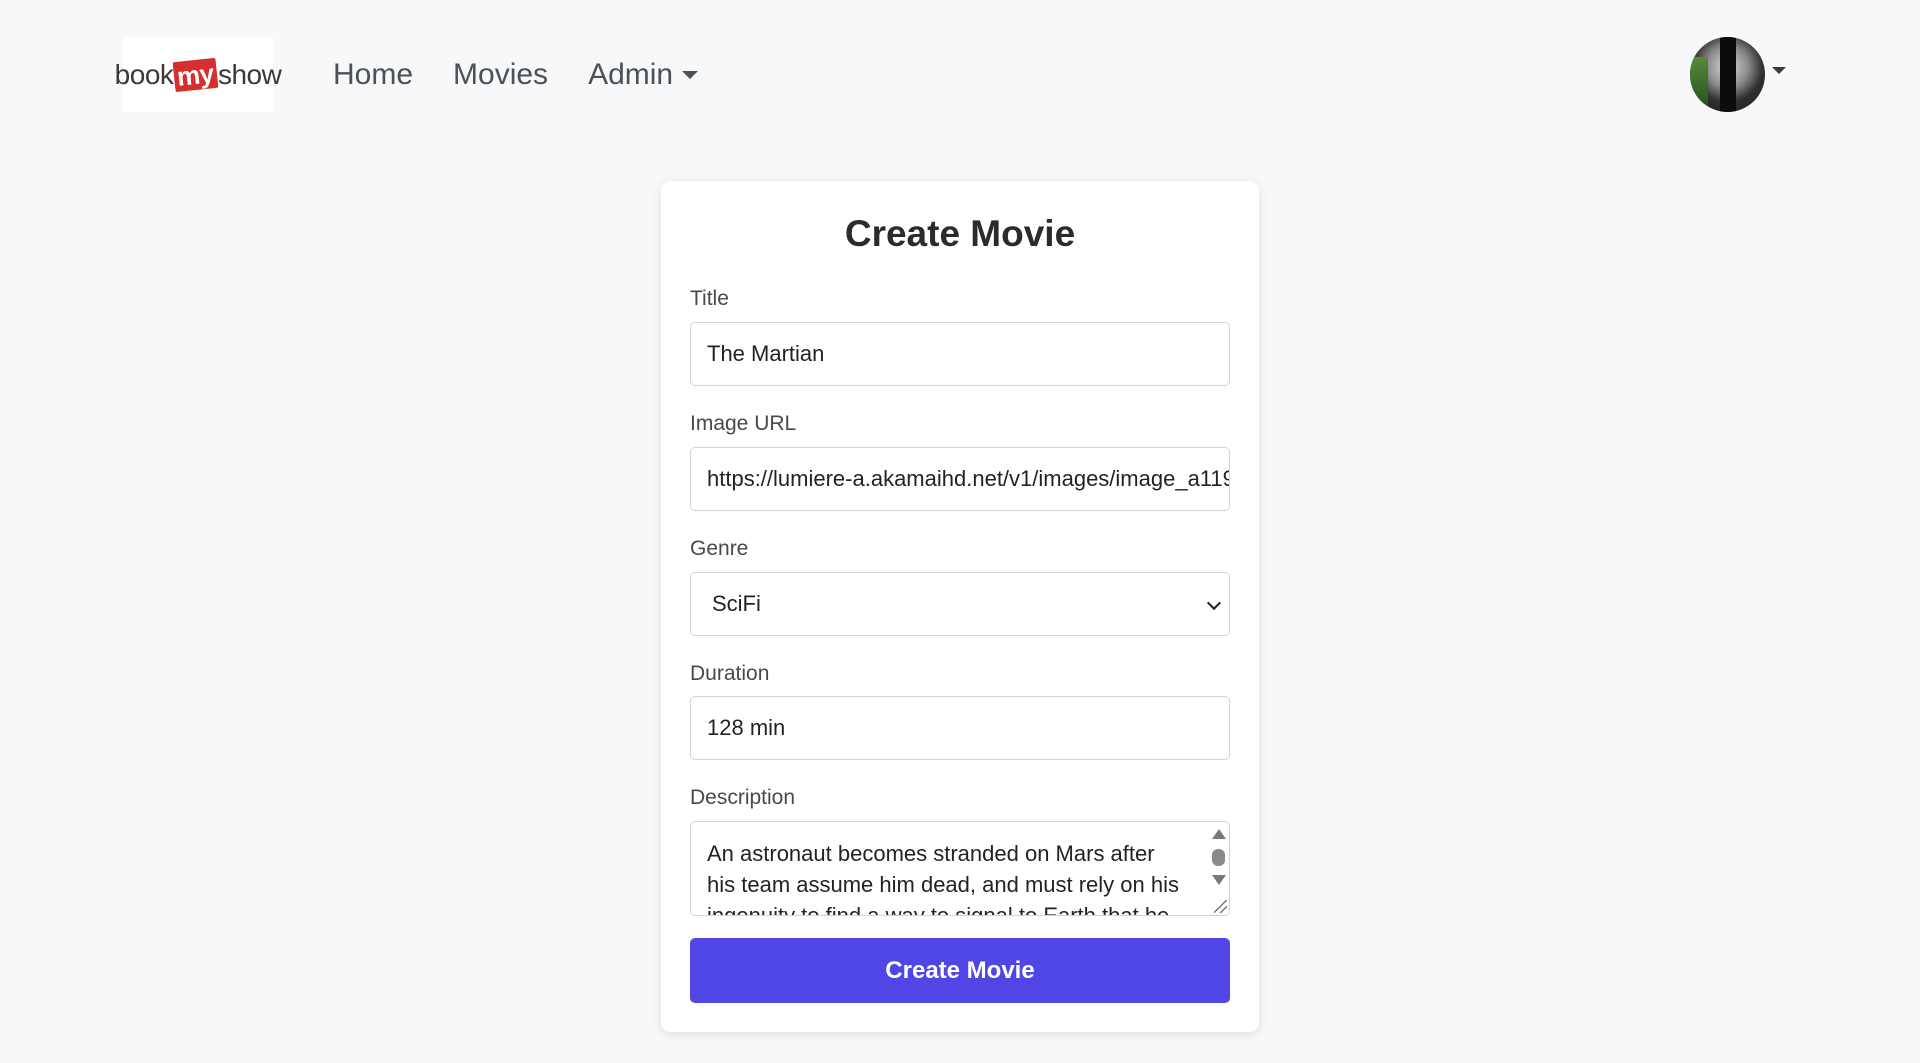 The height and width of the screenshot is (1063, 1920). Describe the element at coordinates (960, 75) in the screenshot. I see `navbar: book my show Home Movies Admin` at that location.